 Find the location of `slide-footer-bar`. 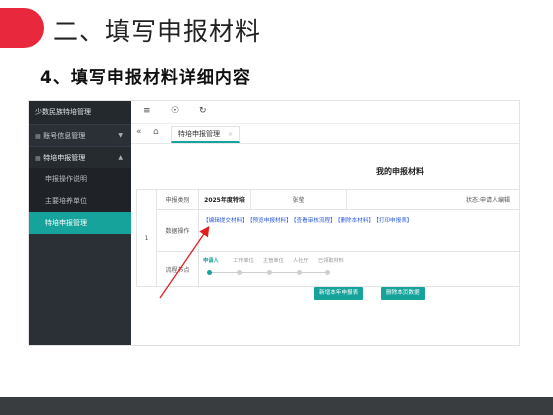

slide-footer-bar is located at coordinates (276, 406).